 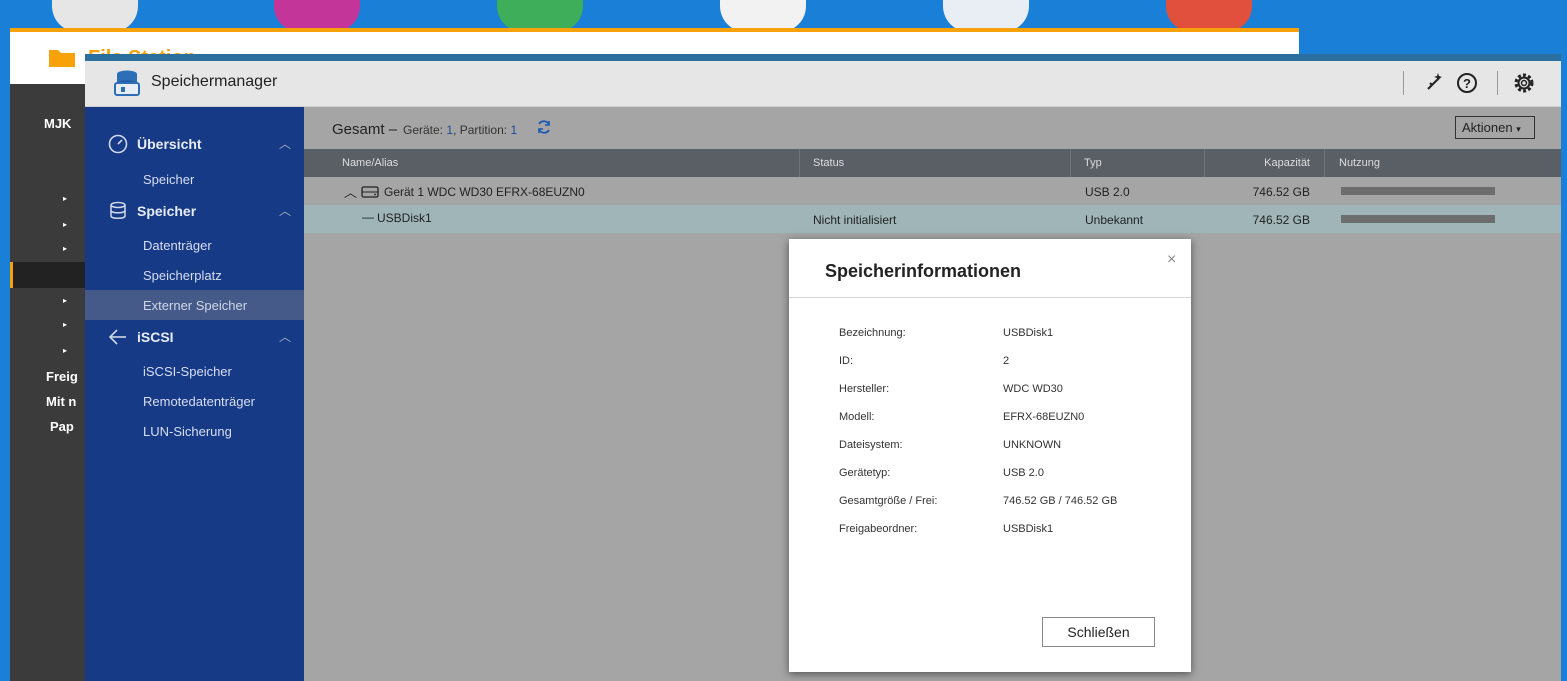 I want to click on nav-item-iscsi-speicher: iSCSI-Speicher, so click(x=194, y=371).